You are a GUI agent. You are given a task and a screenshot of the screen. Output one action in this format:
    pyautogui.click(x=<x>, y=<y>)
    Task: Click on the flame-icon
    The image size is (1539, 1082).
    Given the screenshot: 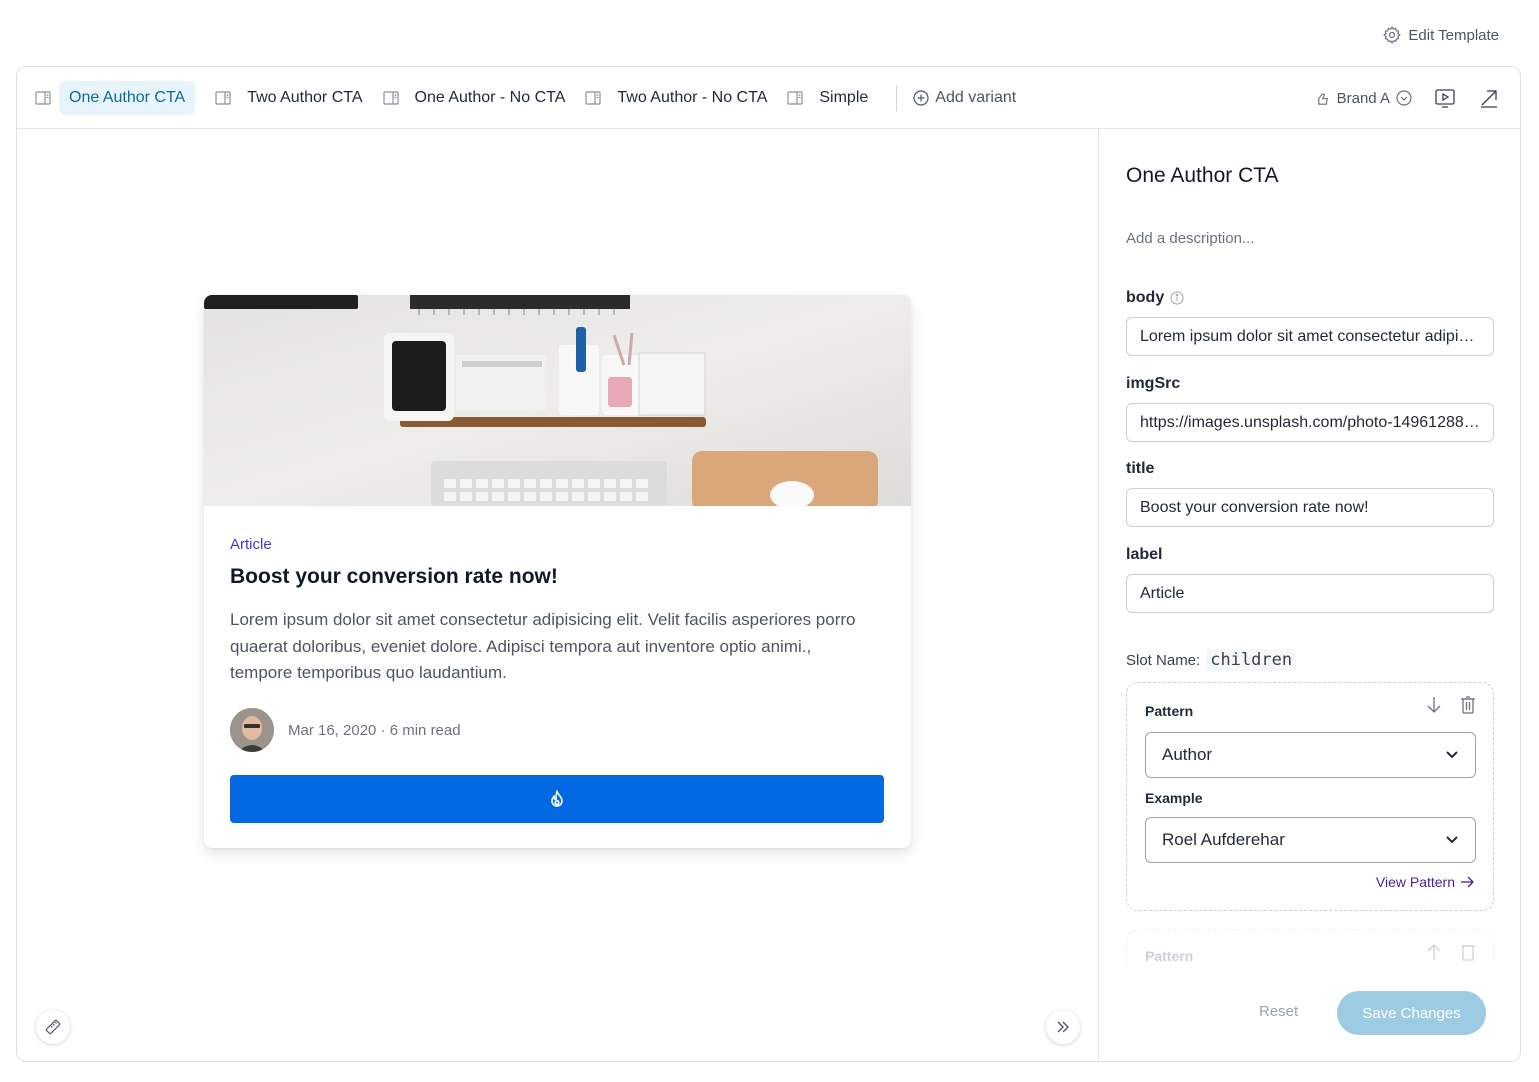 What is the action you would take?
    pyautogui.click(x=557, y=798)
    